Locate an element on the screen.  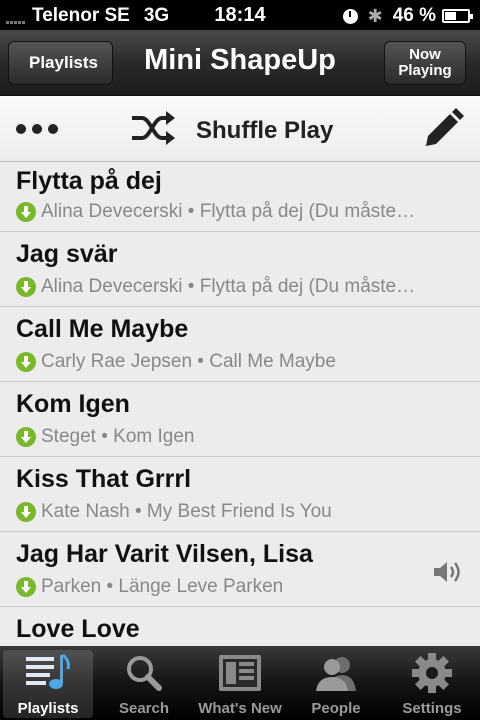
song-artist-album: Parken • Länge Leve Parken is located at coordinates (162, 586).